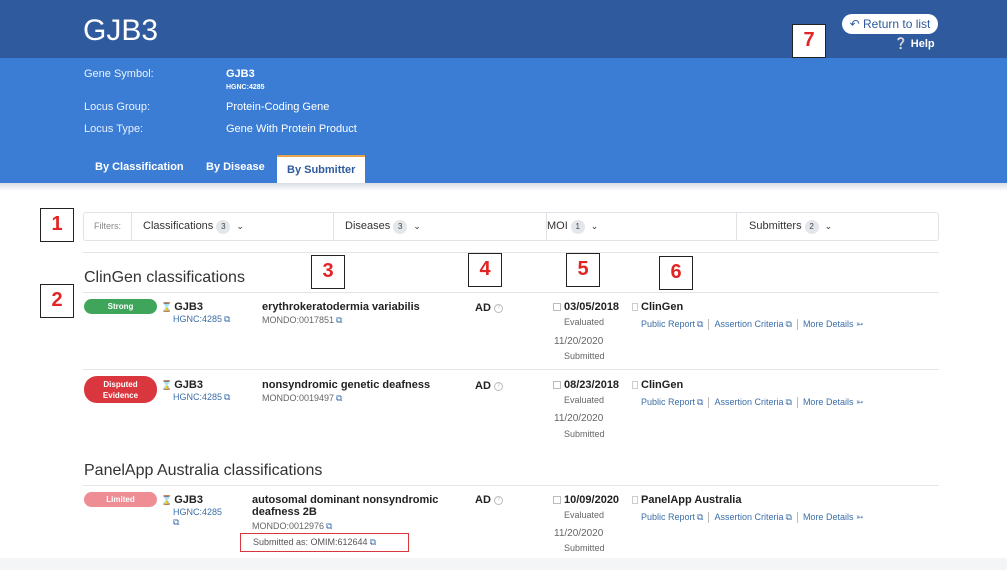 Image resolution: width=1007 pixels, height=570 pixels. What do you see at coordinates (557, 226) in the screenshot?
I see `filter-moi-label: MOI` at bounding box center [557, 226].